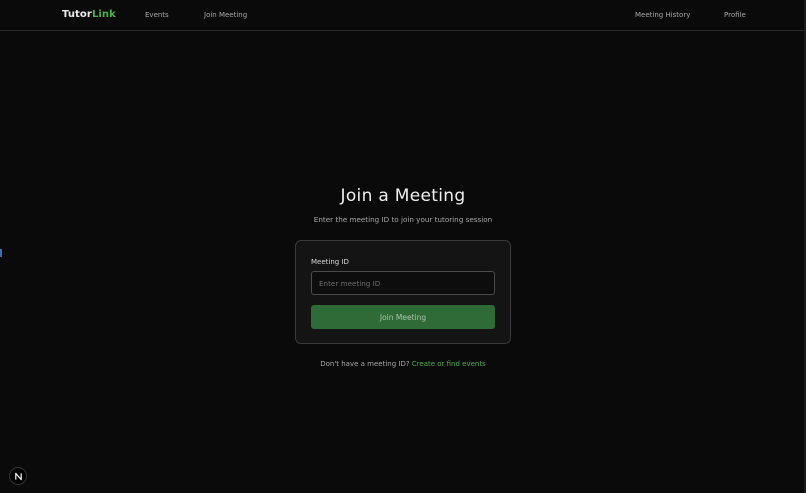 Image resolution: width=806 pixels, height=493 pixels. What do you see at coordinates (103, 14) in the screenshot?
I see `logo-text-accent: Link` at bounding box center [103, 14].